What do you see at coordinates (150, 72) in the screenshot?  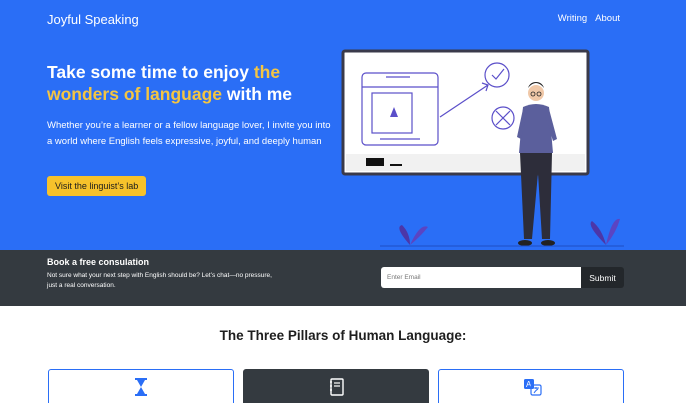 I see `headline-text-1: Take some time to enjoy` at bounding box center [150, 72].